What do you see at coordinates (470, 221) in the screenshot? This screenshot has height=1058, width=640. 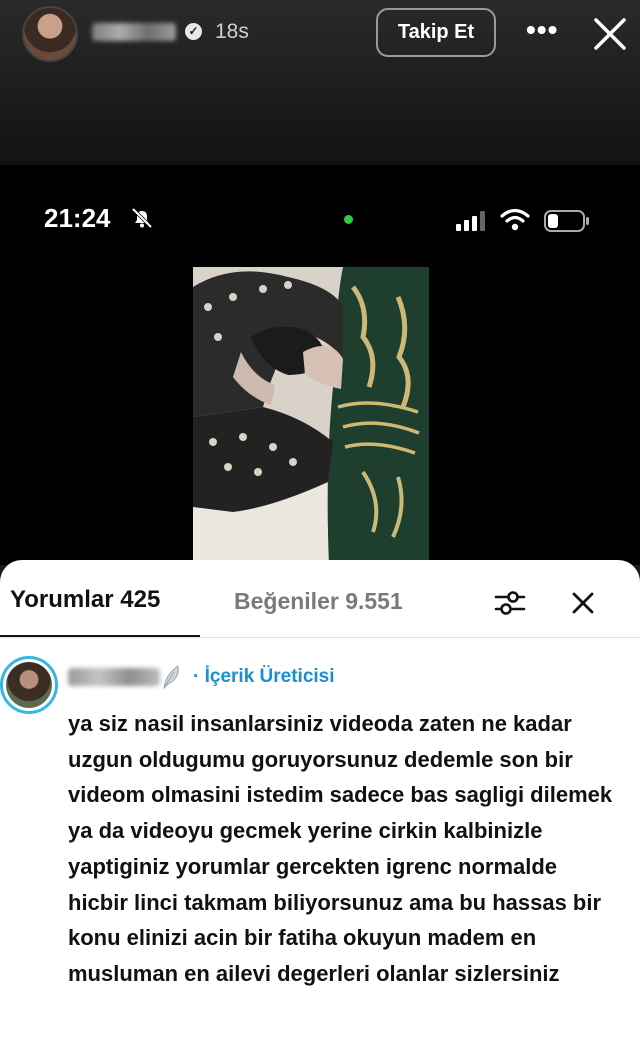 I see `signal-icon` at bounding box center [470, 221].